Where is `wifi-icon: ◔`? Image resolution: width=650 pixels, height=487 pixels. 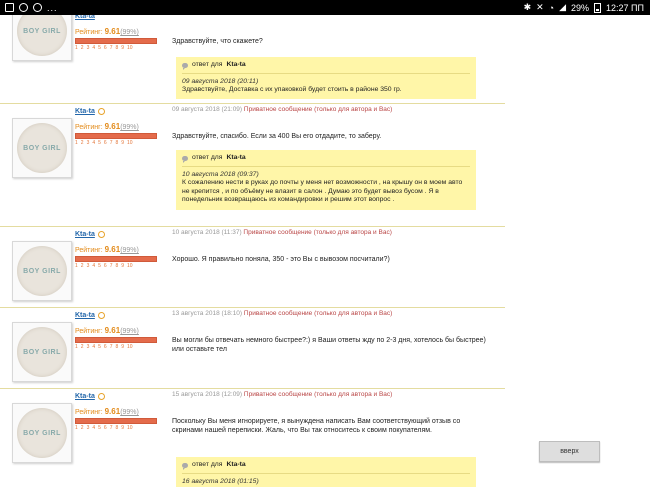 wifi-icon: ◔ is located at coordinates (551, 7).